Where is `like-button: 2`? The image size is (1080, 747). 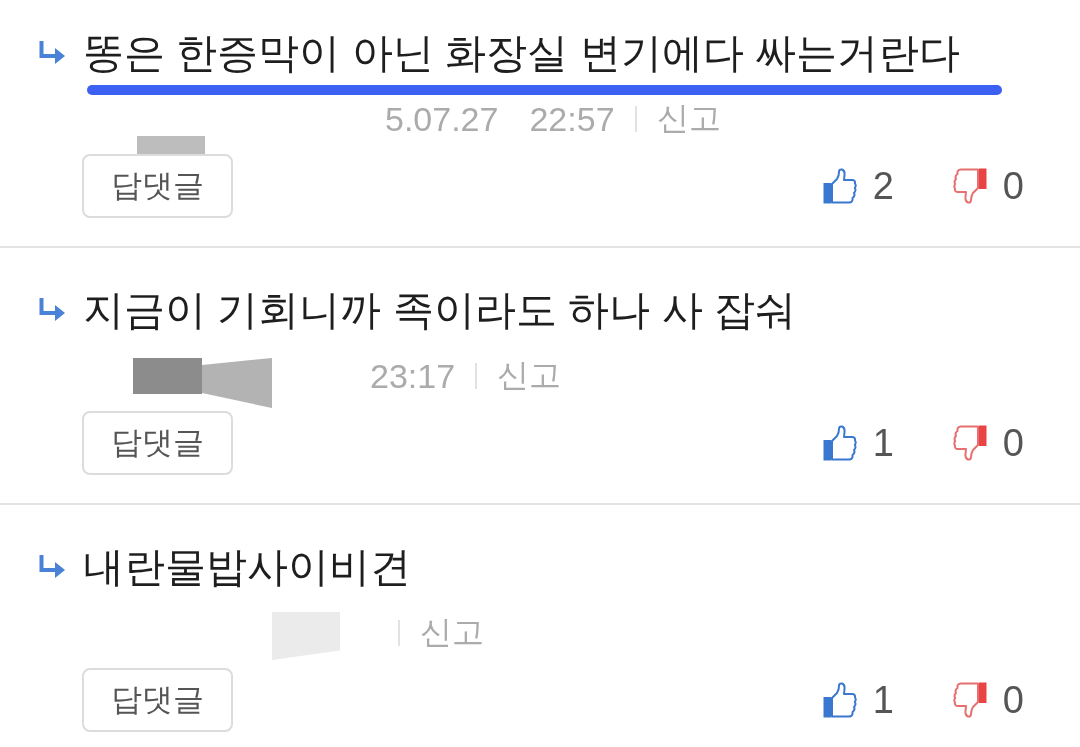
like-button: 2 is located at coordinates (858, 186).